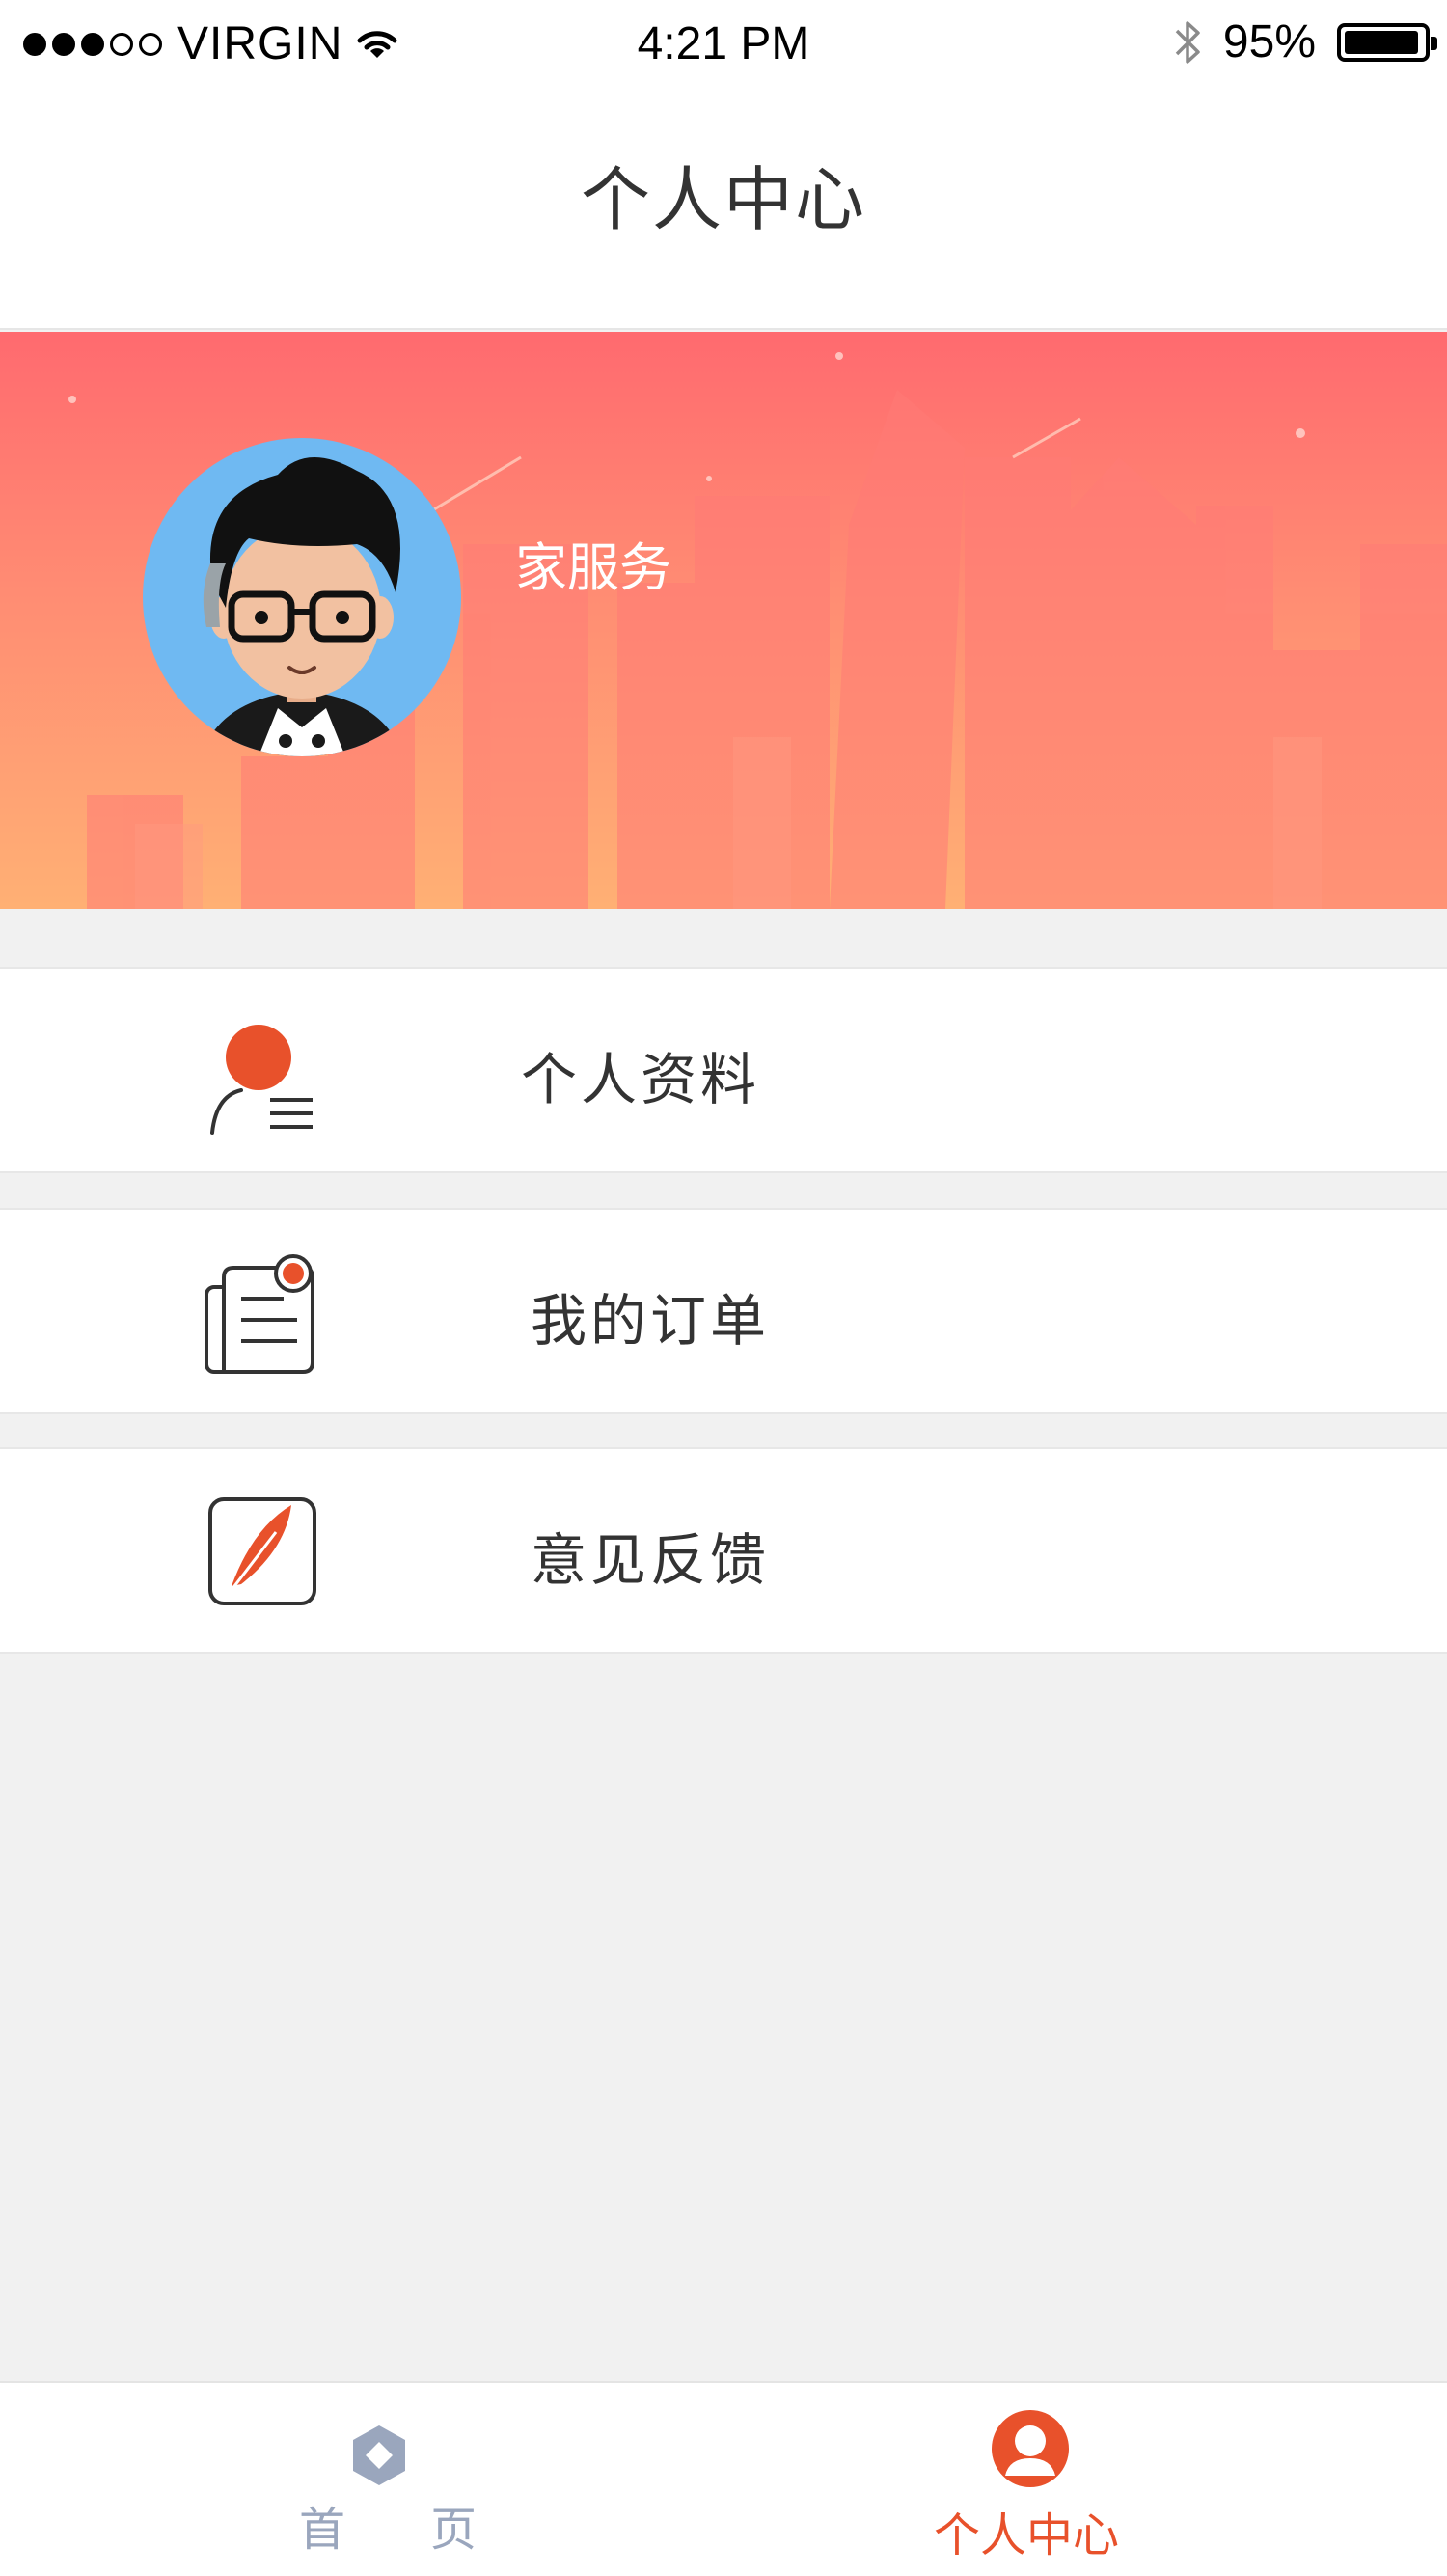 This screenshot has height=2576, width=1447. Describe the element at coordinates (651, 1321) in the screenshot. I see `menu-label-orders: 我的订单` at that location.